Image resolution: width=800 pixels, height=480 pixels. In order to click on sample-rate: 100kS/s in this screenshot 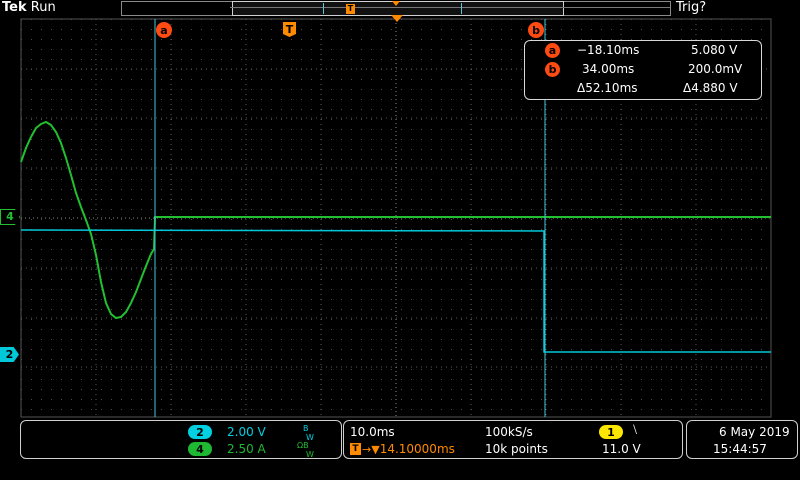, I will do `click(509, 432)`.